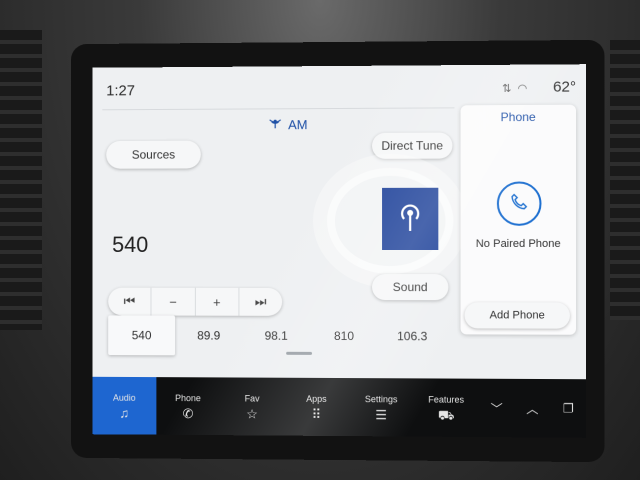  I want to click on phone-panel: Phone No Paired Phone Add Phone, so click(518, 219).